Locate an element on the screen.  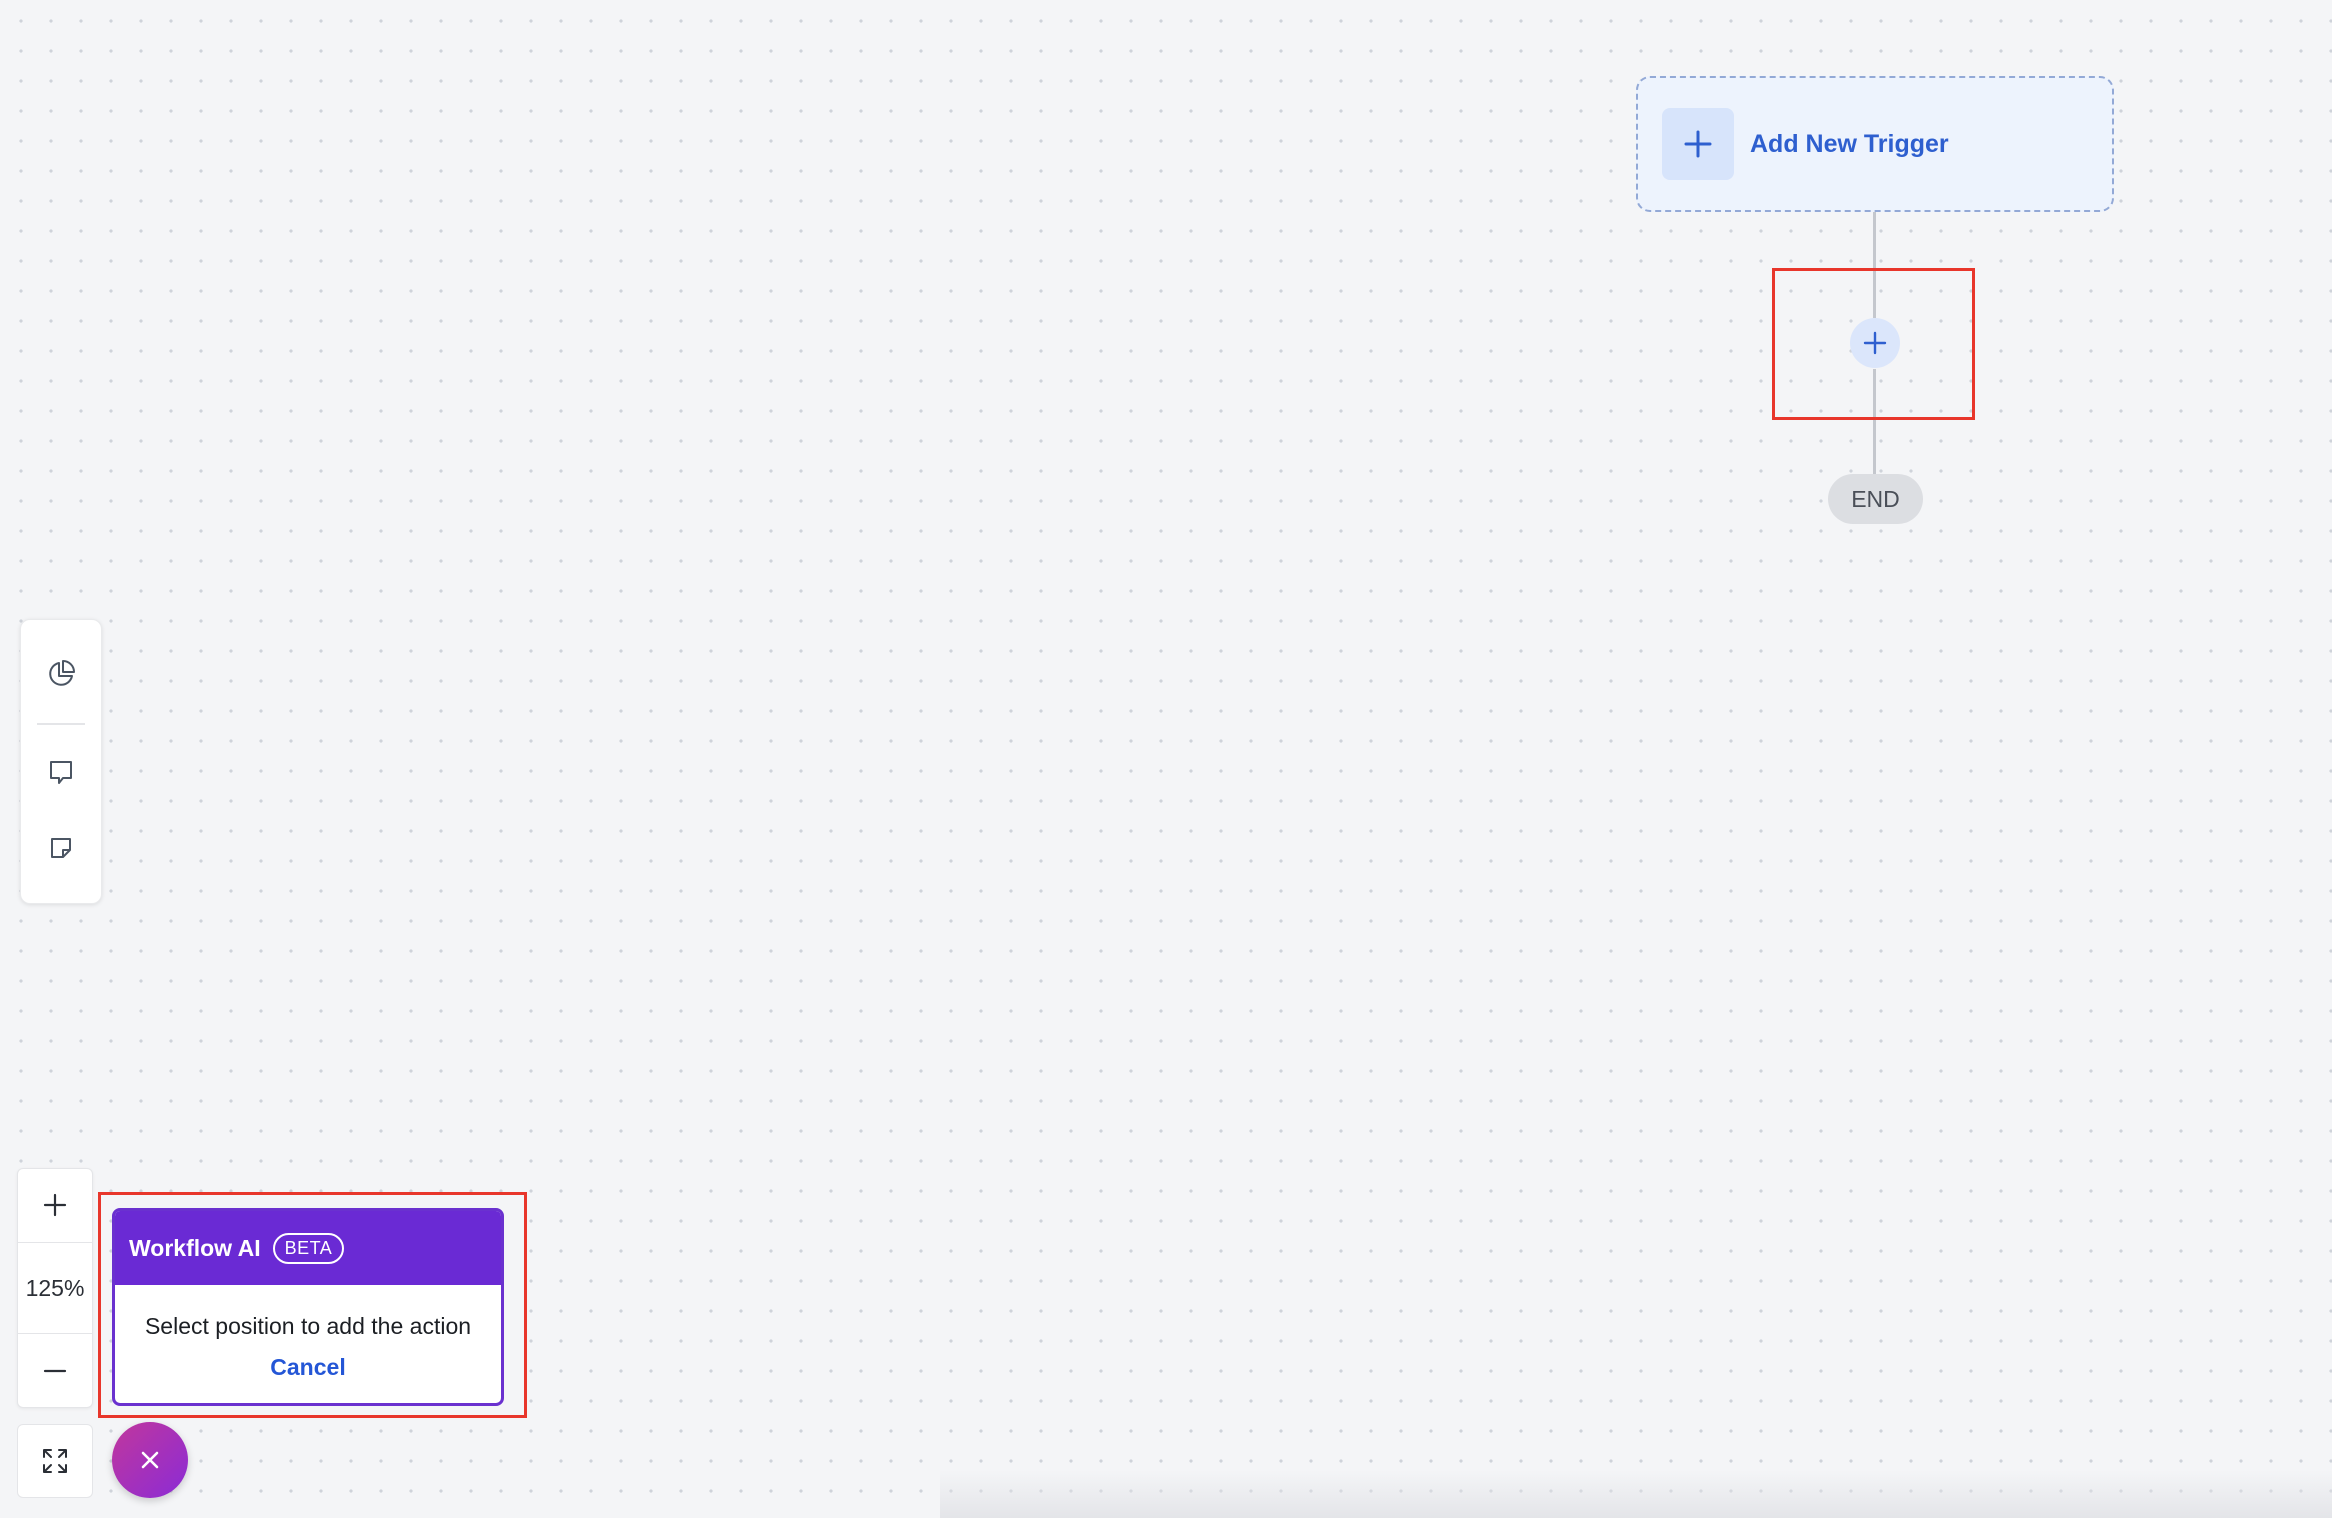
end-node: END is located at coordinates (1875, 499).